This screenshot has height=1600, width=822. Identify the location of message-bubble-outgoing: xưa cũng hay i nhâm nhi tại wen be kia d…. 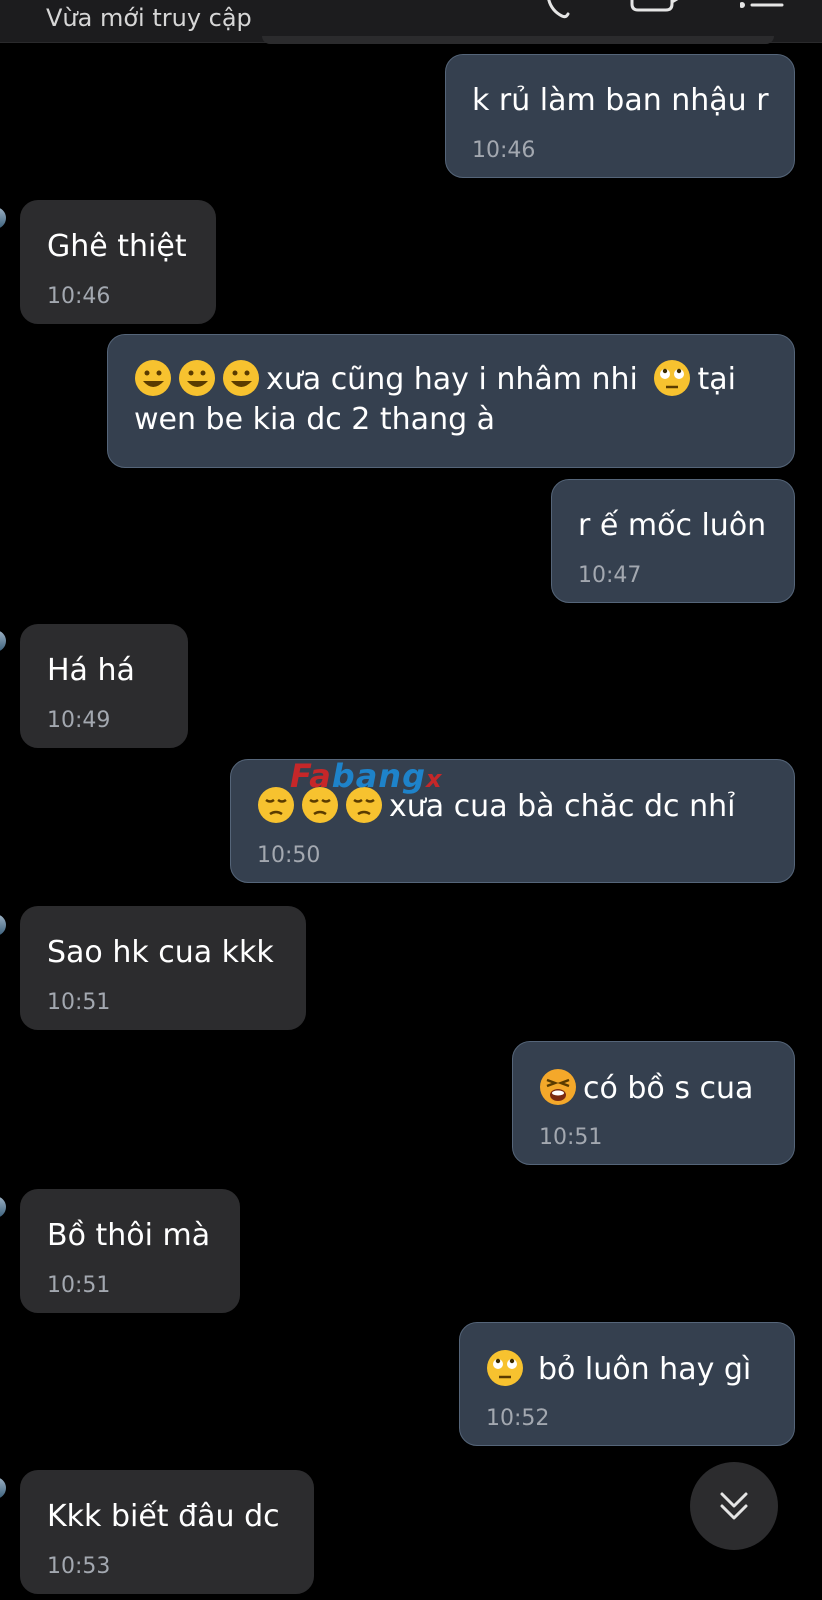
(451, 401).